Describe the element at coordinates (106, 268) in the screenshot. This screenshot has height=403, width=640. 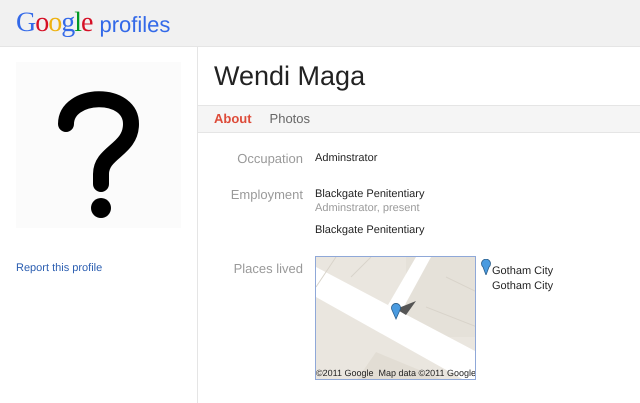
I see `report-link: Report this profile` at that location.